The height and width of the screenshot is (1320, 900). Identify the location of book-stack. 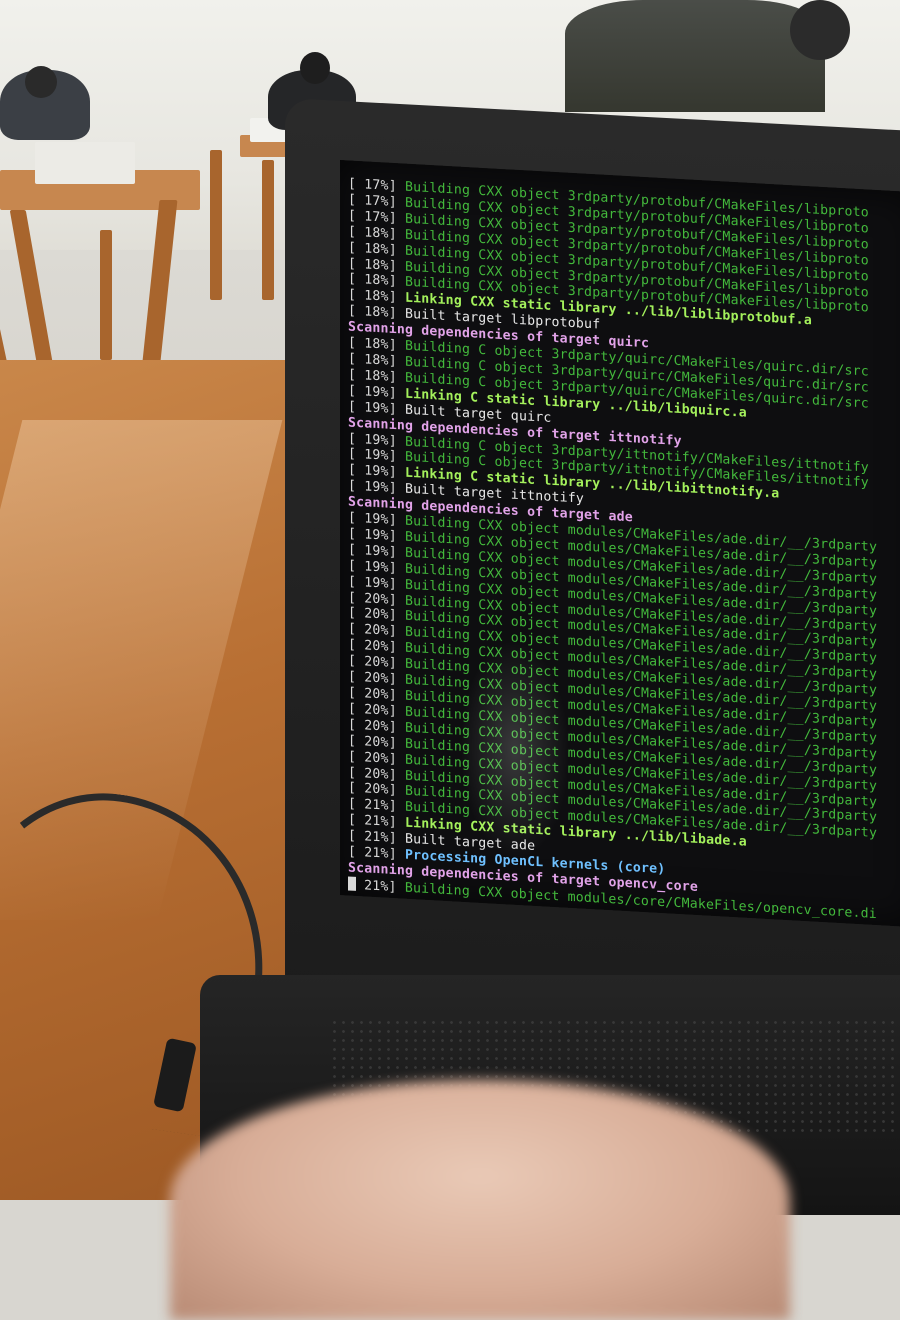
(85, 163).